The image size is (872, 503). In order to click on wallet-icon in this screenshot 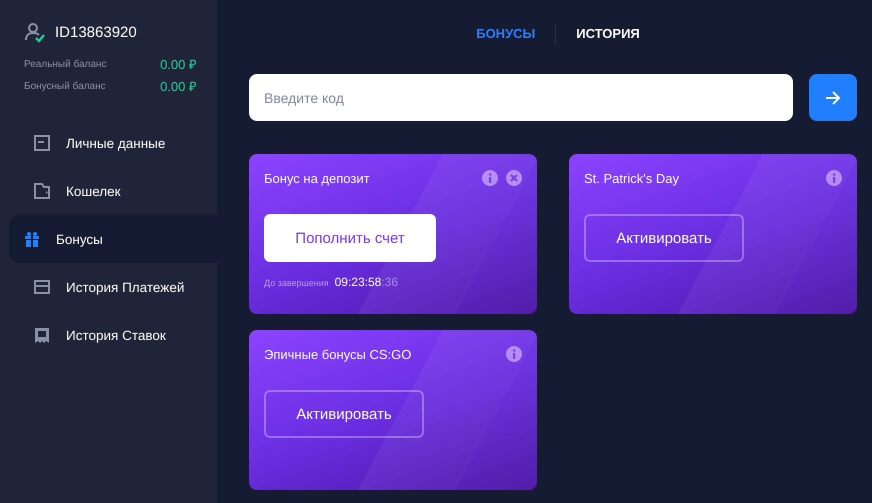, I will do `click(42, 191)`.